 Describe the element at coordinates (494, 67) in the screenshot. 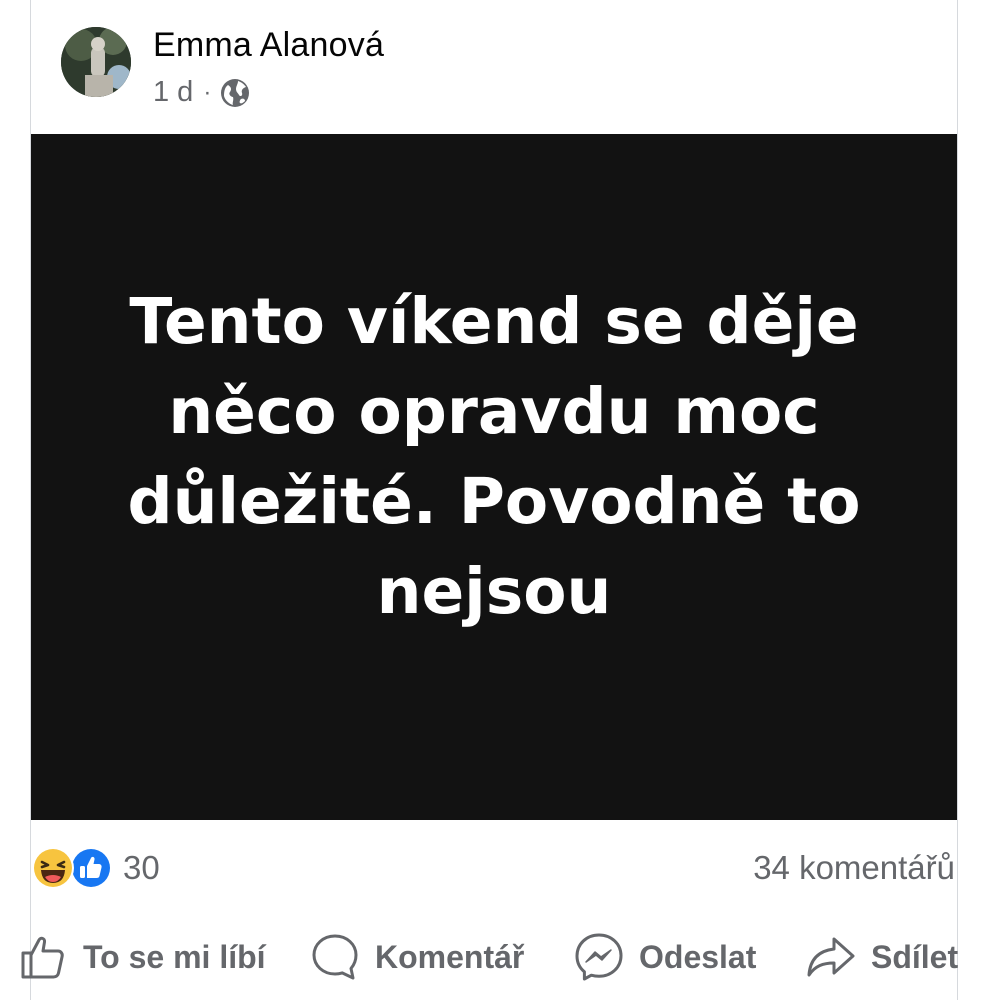

I see `post-header: Emma Alanová 1 d ·` at that location.